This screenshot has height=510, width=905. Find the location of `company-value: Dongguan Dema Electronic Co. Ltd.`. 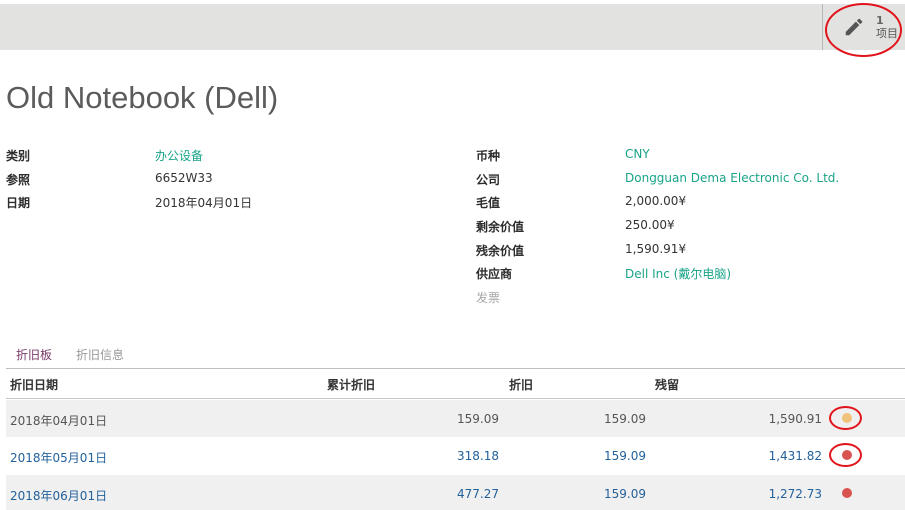

company-value: Dongguan Dema Electronic Co. Ltd. is located at coordinates (732, 178).